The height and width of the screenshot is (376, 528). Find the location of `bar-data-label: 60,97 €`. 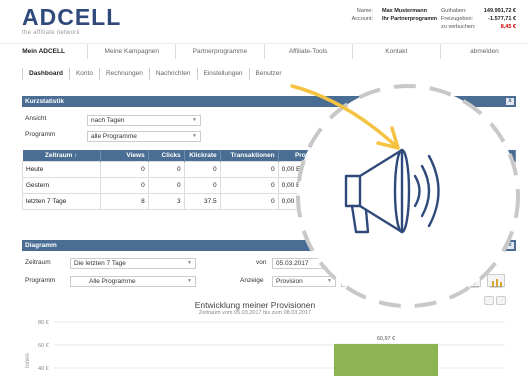

bar-data-label: 60,97 € is located at coordinates (386, 339).